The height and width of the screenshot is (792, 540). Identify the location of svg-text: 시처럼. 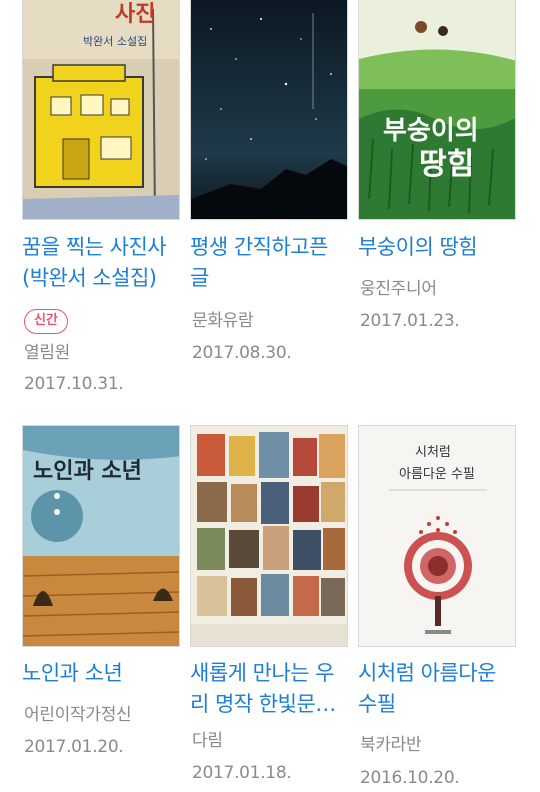
(433, 452).